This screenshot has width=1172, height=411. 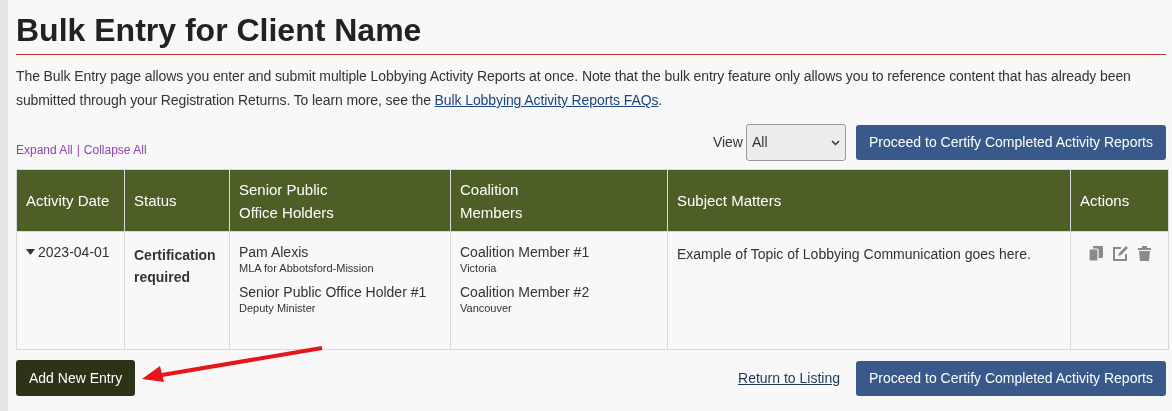 I want to click on column-header: Senior Public Office Holders, so click(x=340, y=200).